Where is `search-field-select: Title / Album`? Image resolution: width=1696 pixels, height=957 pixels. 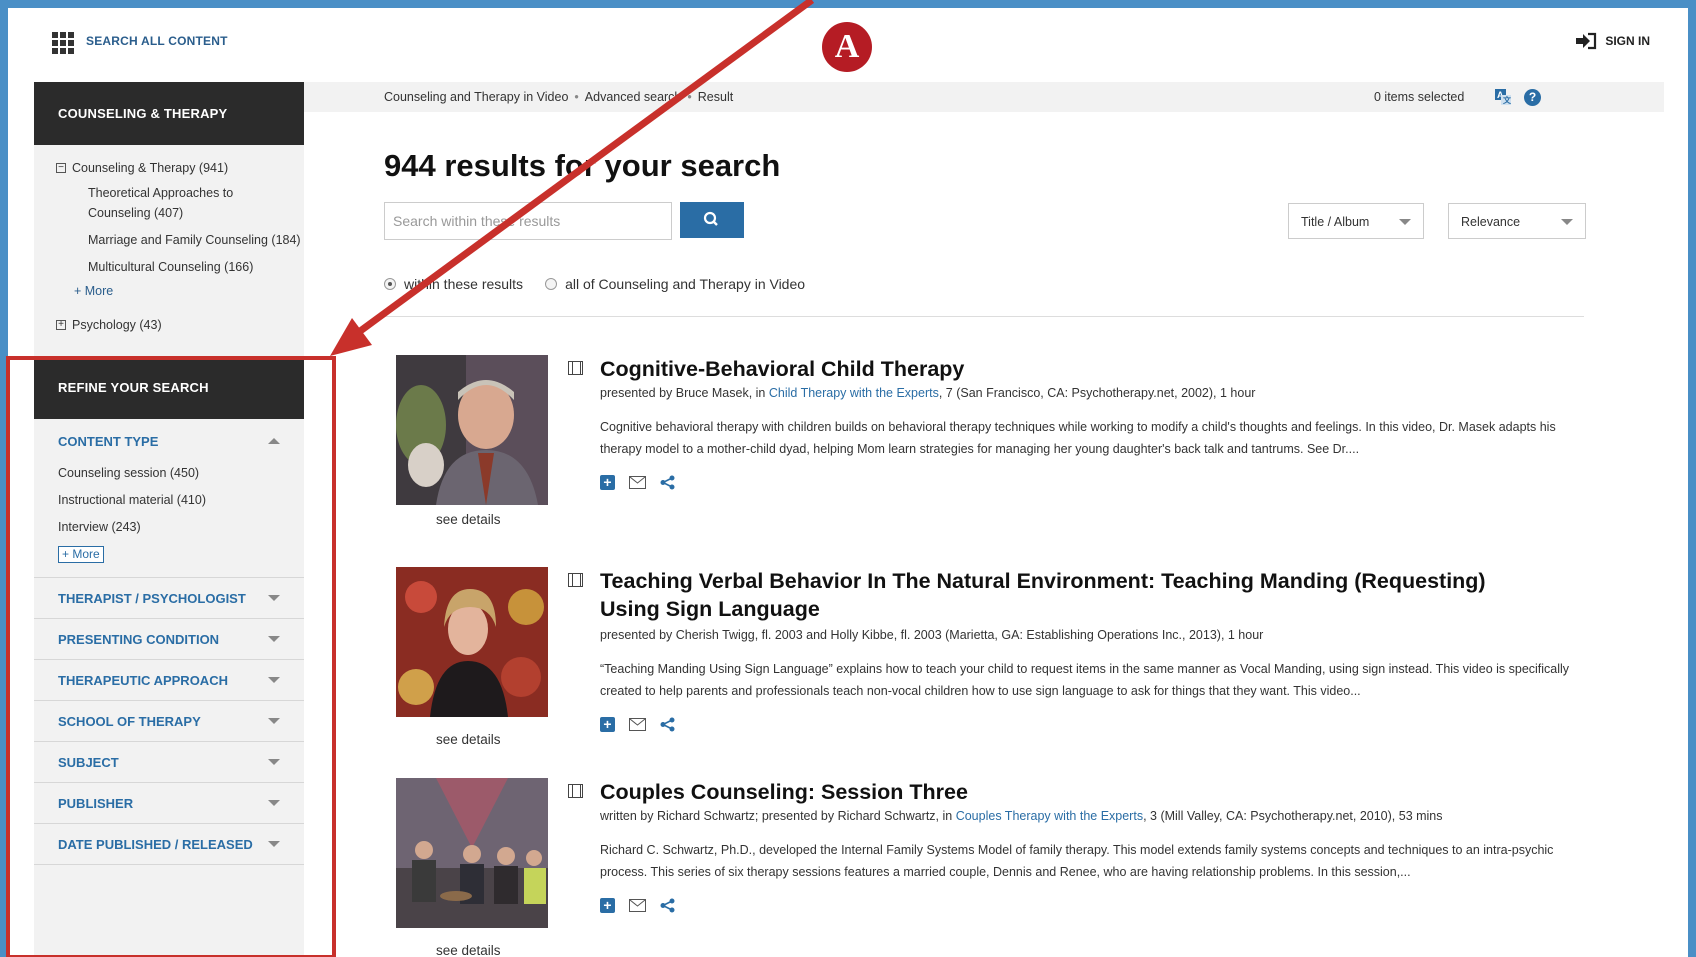
search-field-select: Title / Album is located at coordinates (1356, 221).